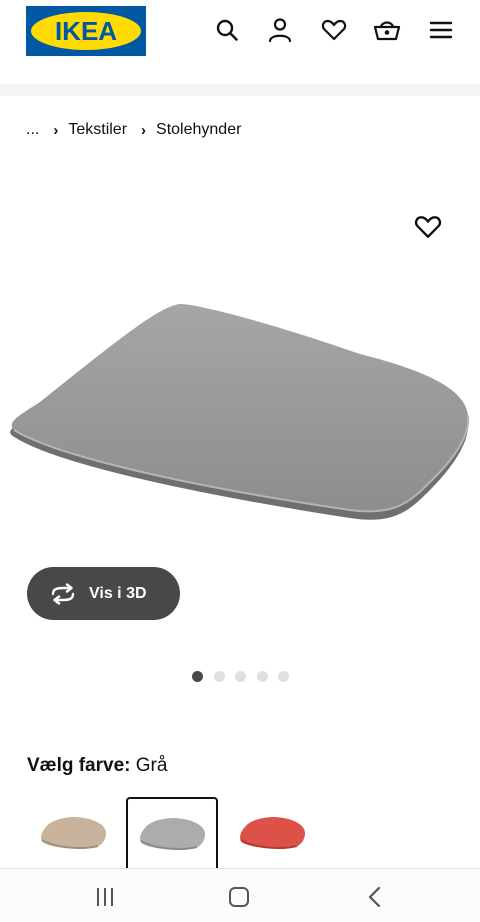 This screenshot has height=922, width=480. Describe the element at coordinates (118, 593) in the screenshot. I see `view-in-3d-label: Vis i 3D` at that location.